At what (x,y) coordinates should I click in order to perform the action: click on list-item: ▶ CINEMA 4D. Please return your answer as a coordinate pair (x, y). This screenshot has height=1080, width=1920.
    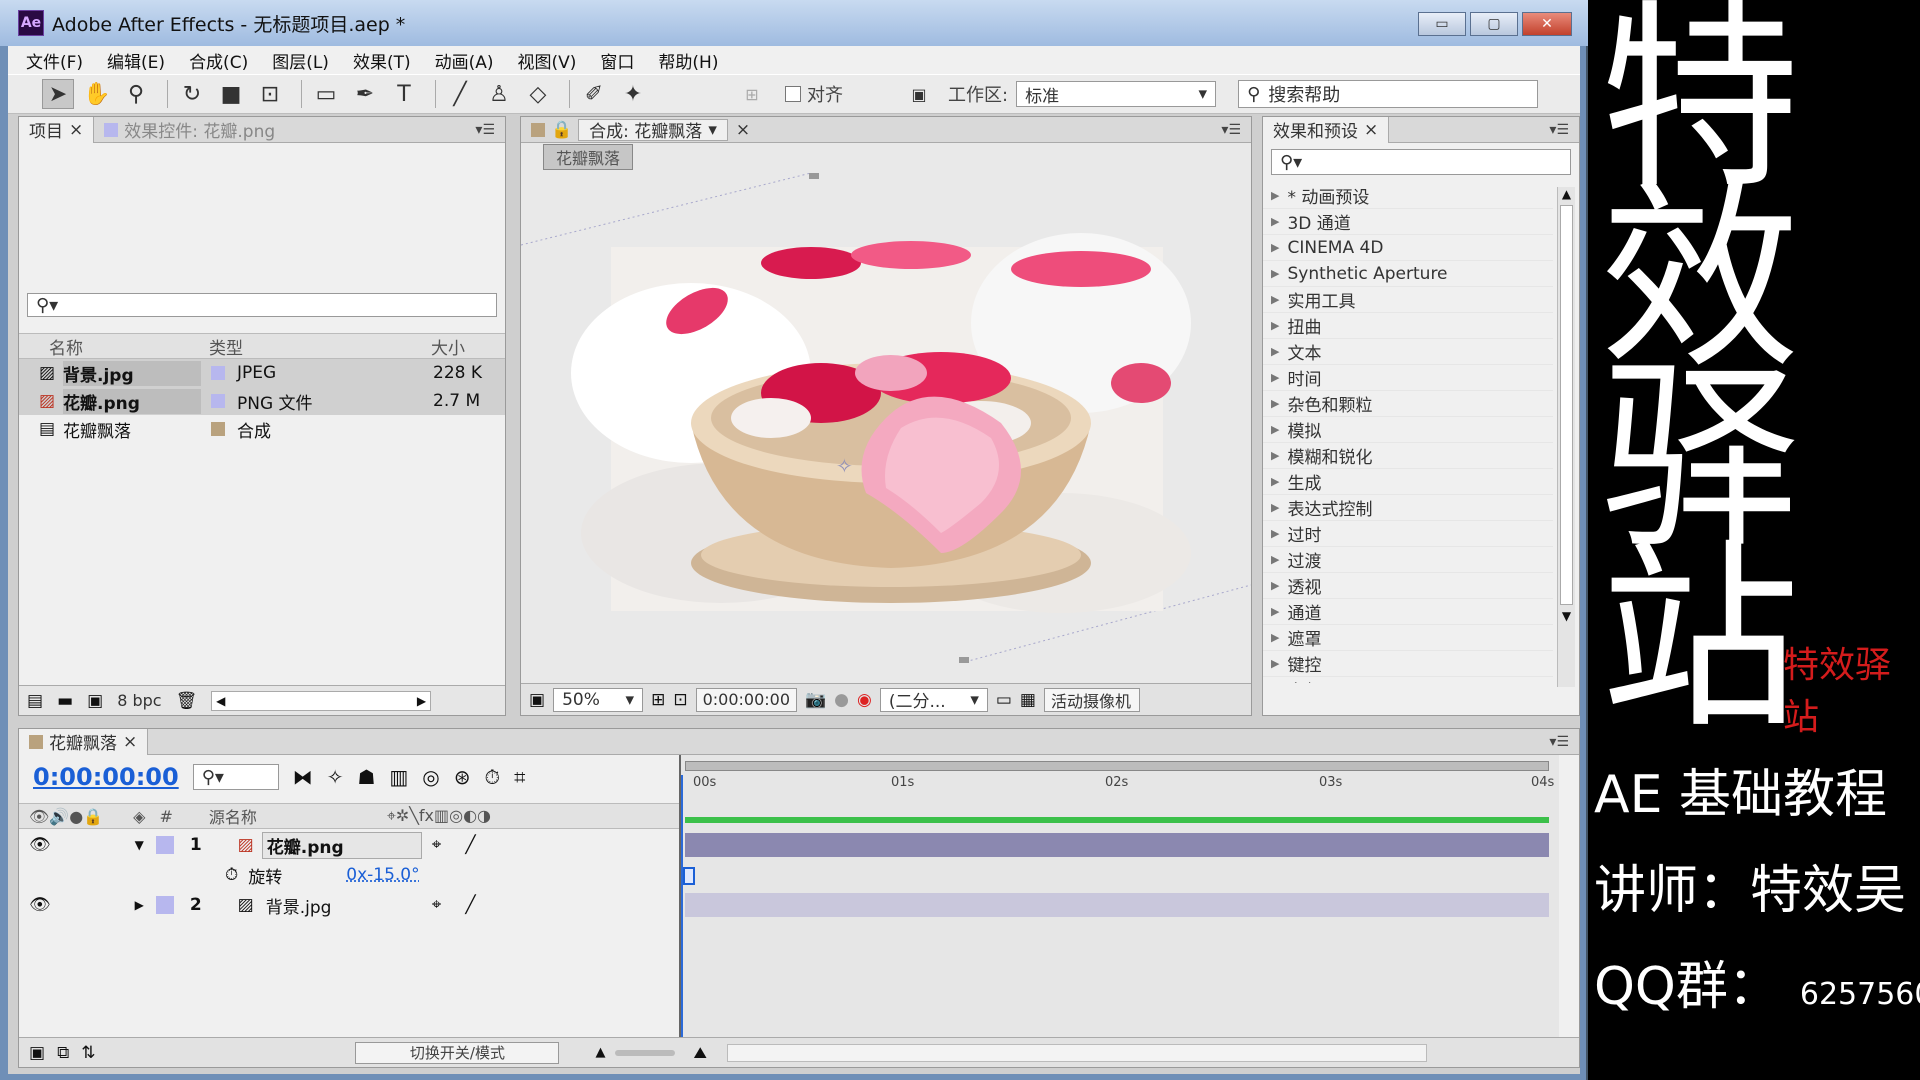
    Looking at the image, I should click on (1408, 248).